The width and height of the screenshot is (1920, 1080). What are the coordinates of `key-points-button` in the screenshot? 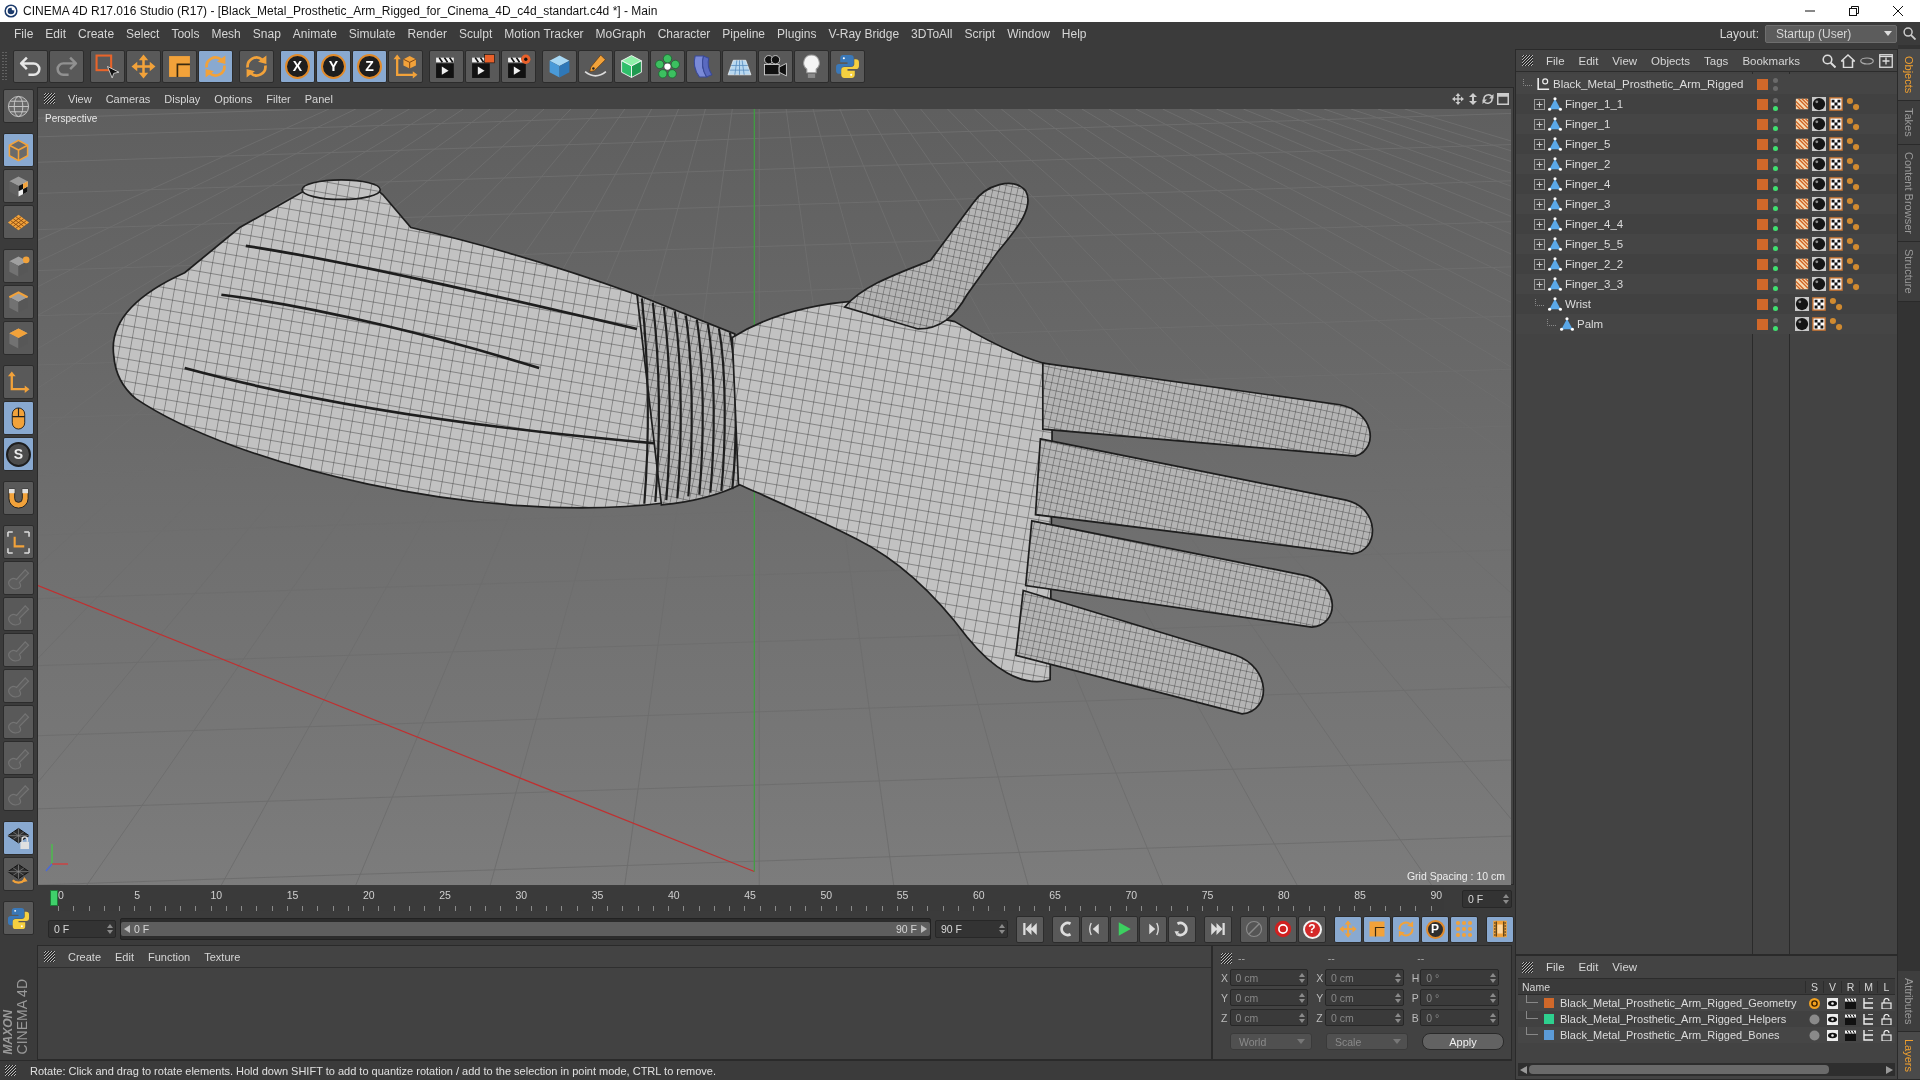 It's located at (1464, 929).